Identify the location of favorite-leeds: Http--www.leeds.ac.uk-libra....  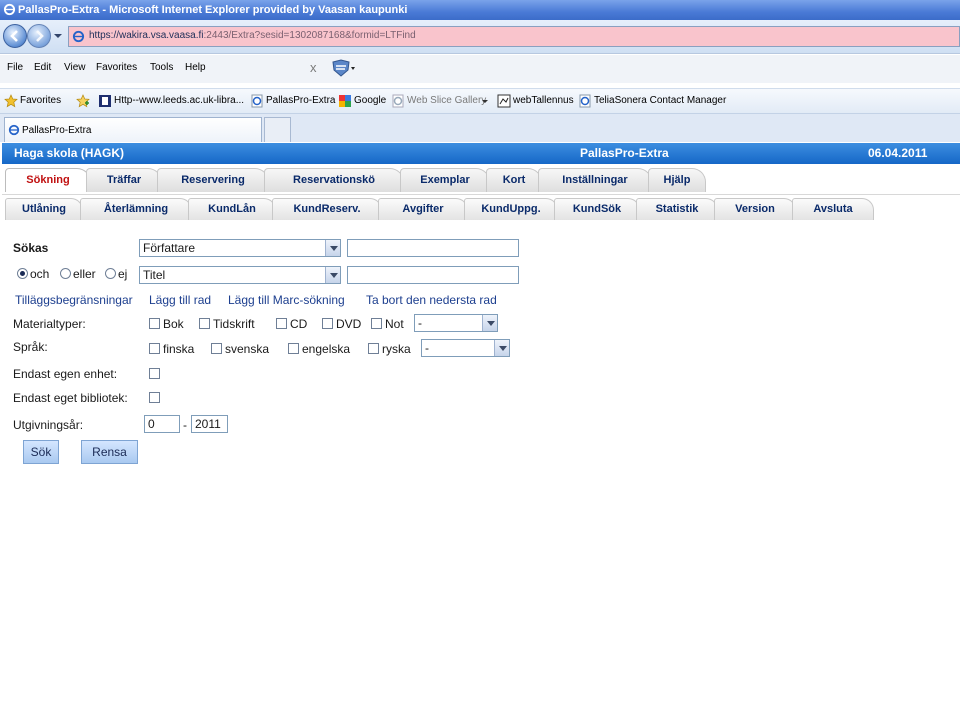
(179, 100).